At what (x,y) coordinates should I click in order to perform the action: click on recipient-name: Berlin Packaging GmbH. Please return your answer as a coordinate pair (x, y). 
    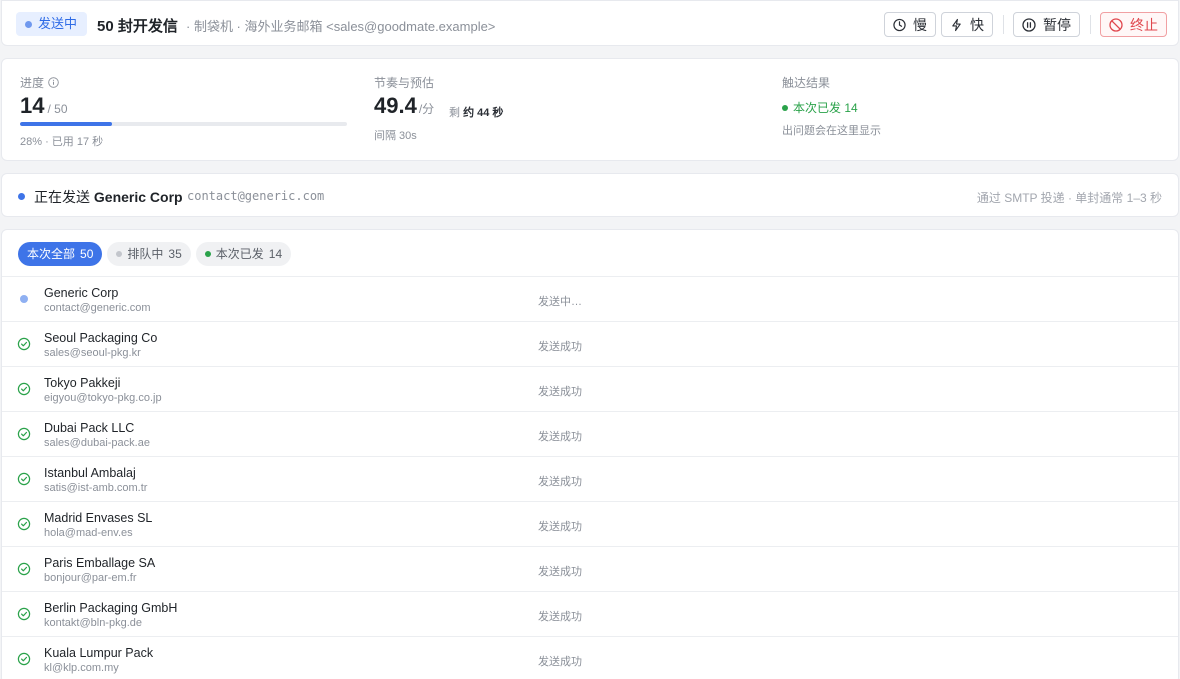
    Looking at the image, I should click on (111, 608).